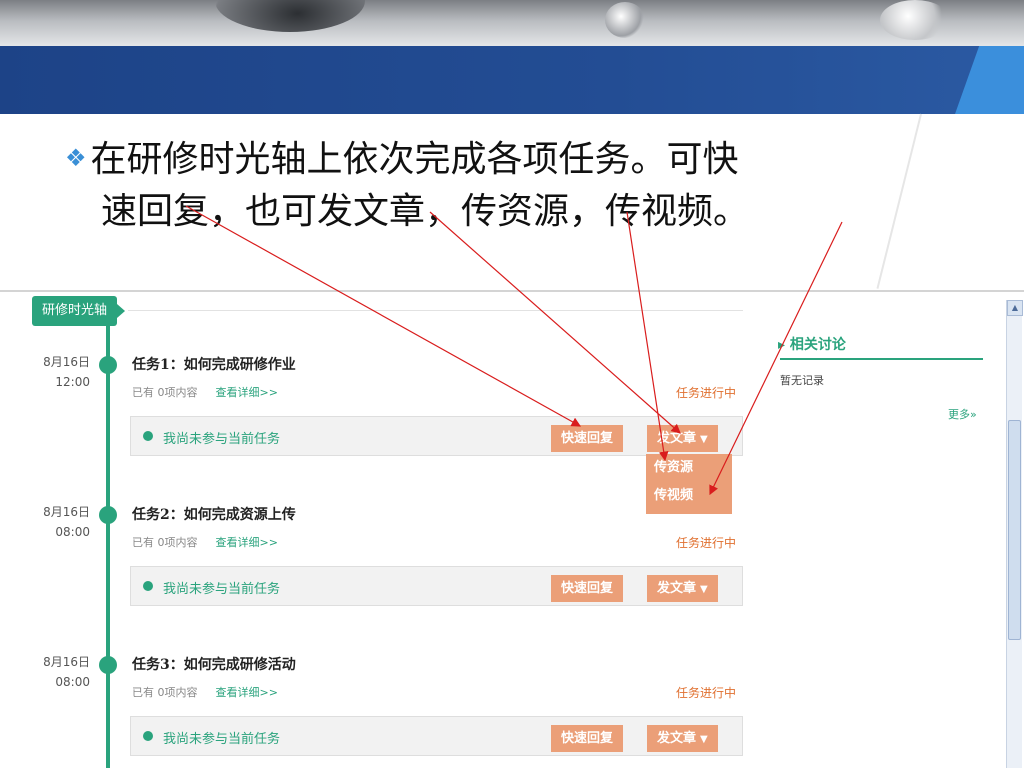  I want to click on triangle-right-icon: ▸, so click(784, 345).